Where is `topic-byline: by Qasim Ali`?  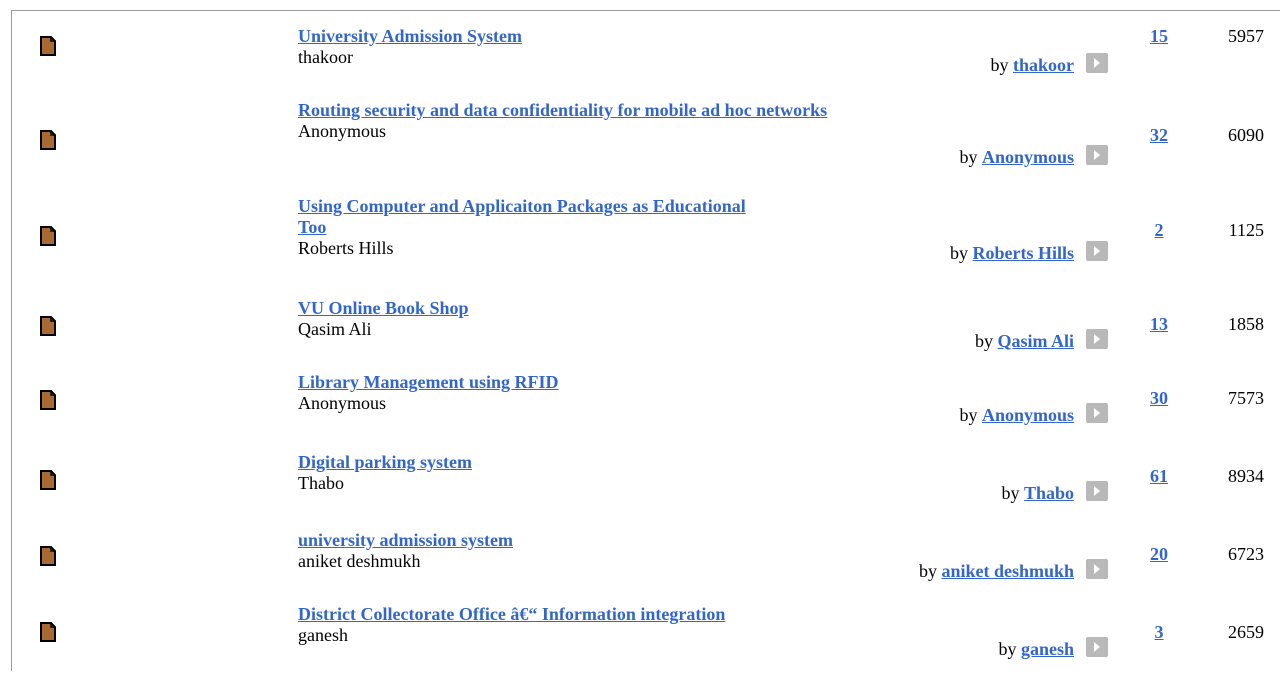
topic-byline: by Qasim Ali is located at coordinates (1024, 341).